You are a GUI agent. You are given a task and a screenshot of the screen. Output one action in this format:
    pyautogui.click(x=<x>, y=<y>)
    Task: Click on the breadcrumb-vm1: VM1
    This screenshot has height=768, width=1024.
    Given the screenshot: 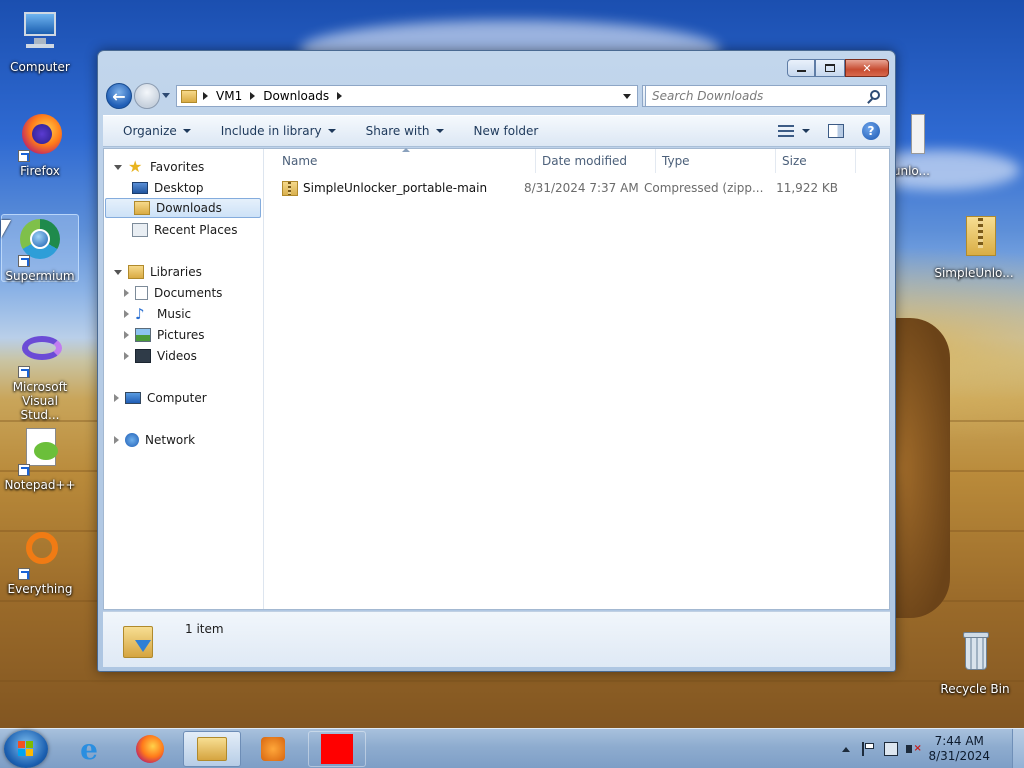 What is the action you would take?
    pyautogui.click(x=236, y=96)
    